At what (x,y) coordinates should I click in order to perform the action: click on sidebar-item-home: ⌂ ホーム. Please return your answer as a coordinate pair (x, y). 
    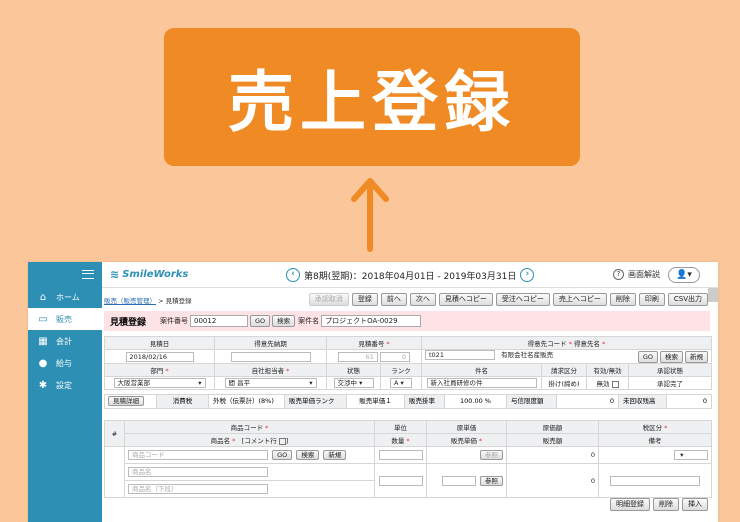
    Looking at the image, I should click on (65, 297).